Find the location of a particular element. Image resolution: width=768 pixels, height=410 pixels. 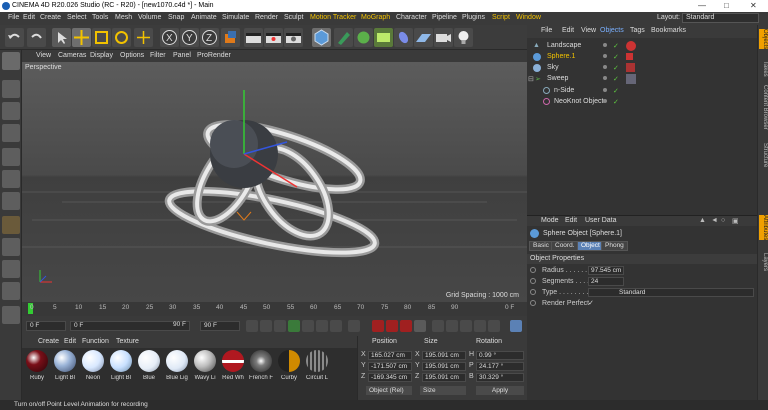

close-icon: ✕ is located at coordinates (753, 5).